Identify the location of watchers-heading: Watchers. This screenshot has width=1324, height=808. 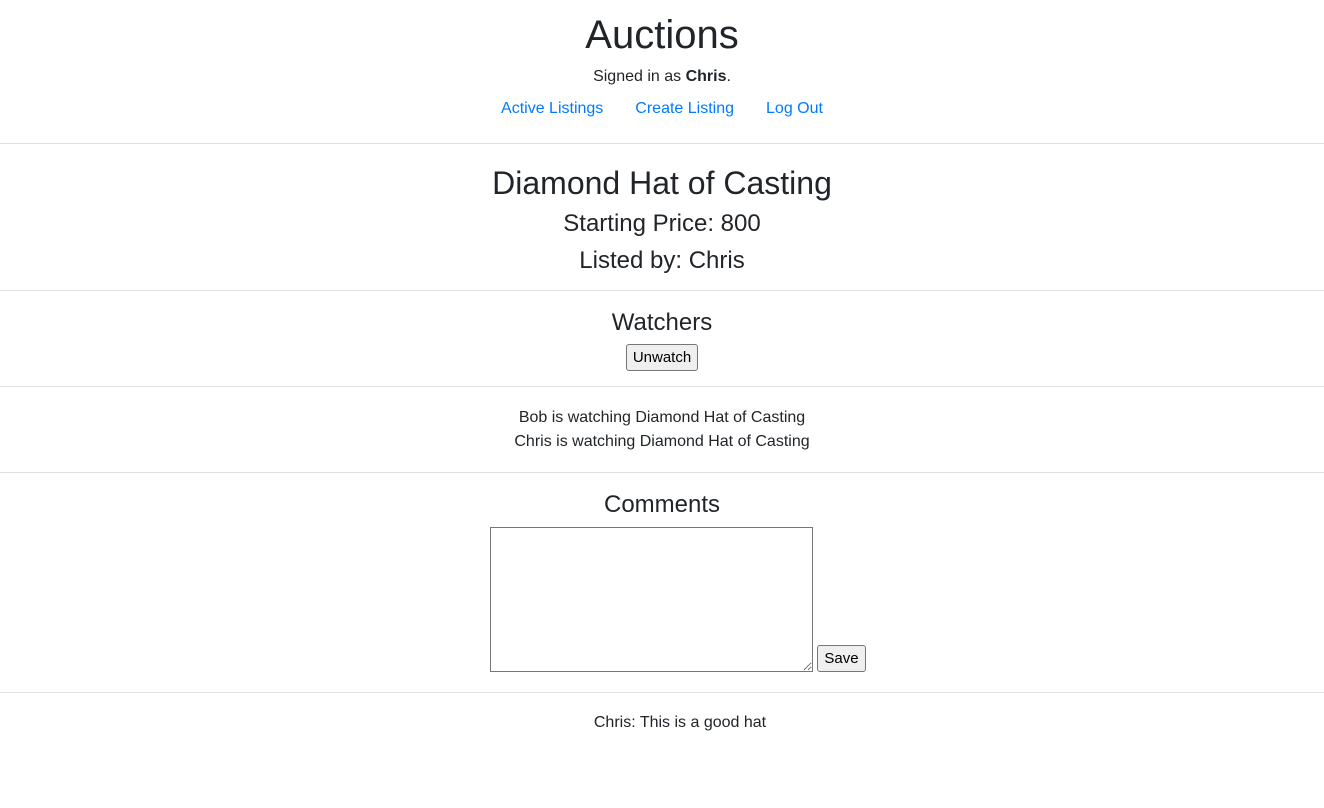
(662, 322).